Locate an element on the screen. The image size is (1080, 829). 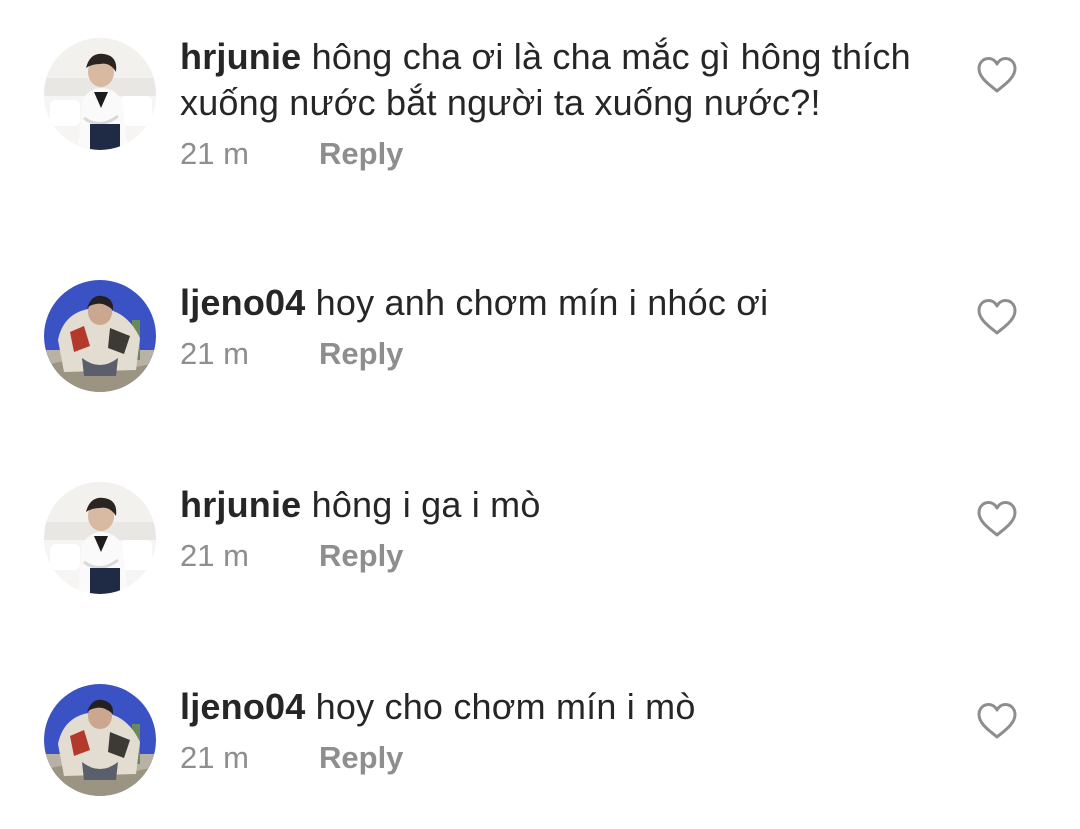
comment-text-block: ljeno04 hoy anh chơm mín i nhóc ơi is located at coordinates (550, 303).